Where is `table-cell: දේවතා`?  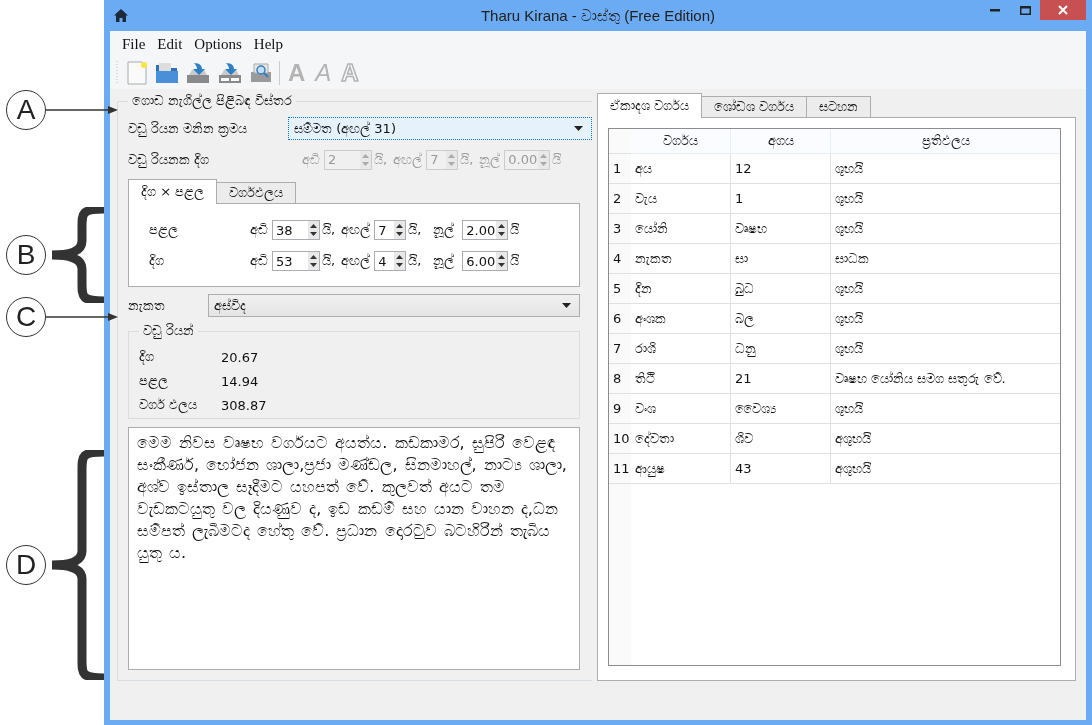 table-cell: දේවතා is located at coordinates (681, 439).